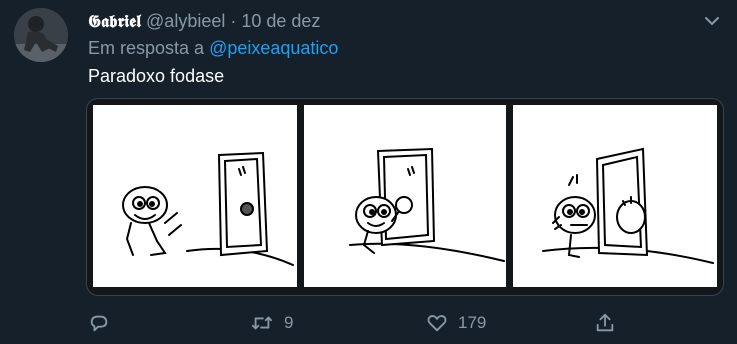  What do you see at coordinates (41, 35) in the screenshot?
I see `avatar` at bounding box center [41, 35].